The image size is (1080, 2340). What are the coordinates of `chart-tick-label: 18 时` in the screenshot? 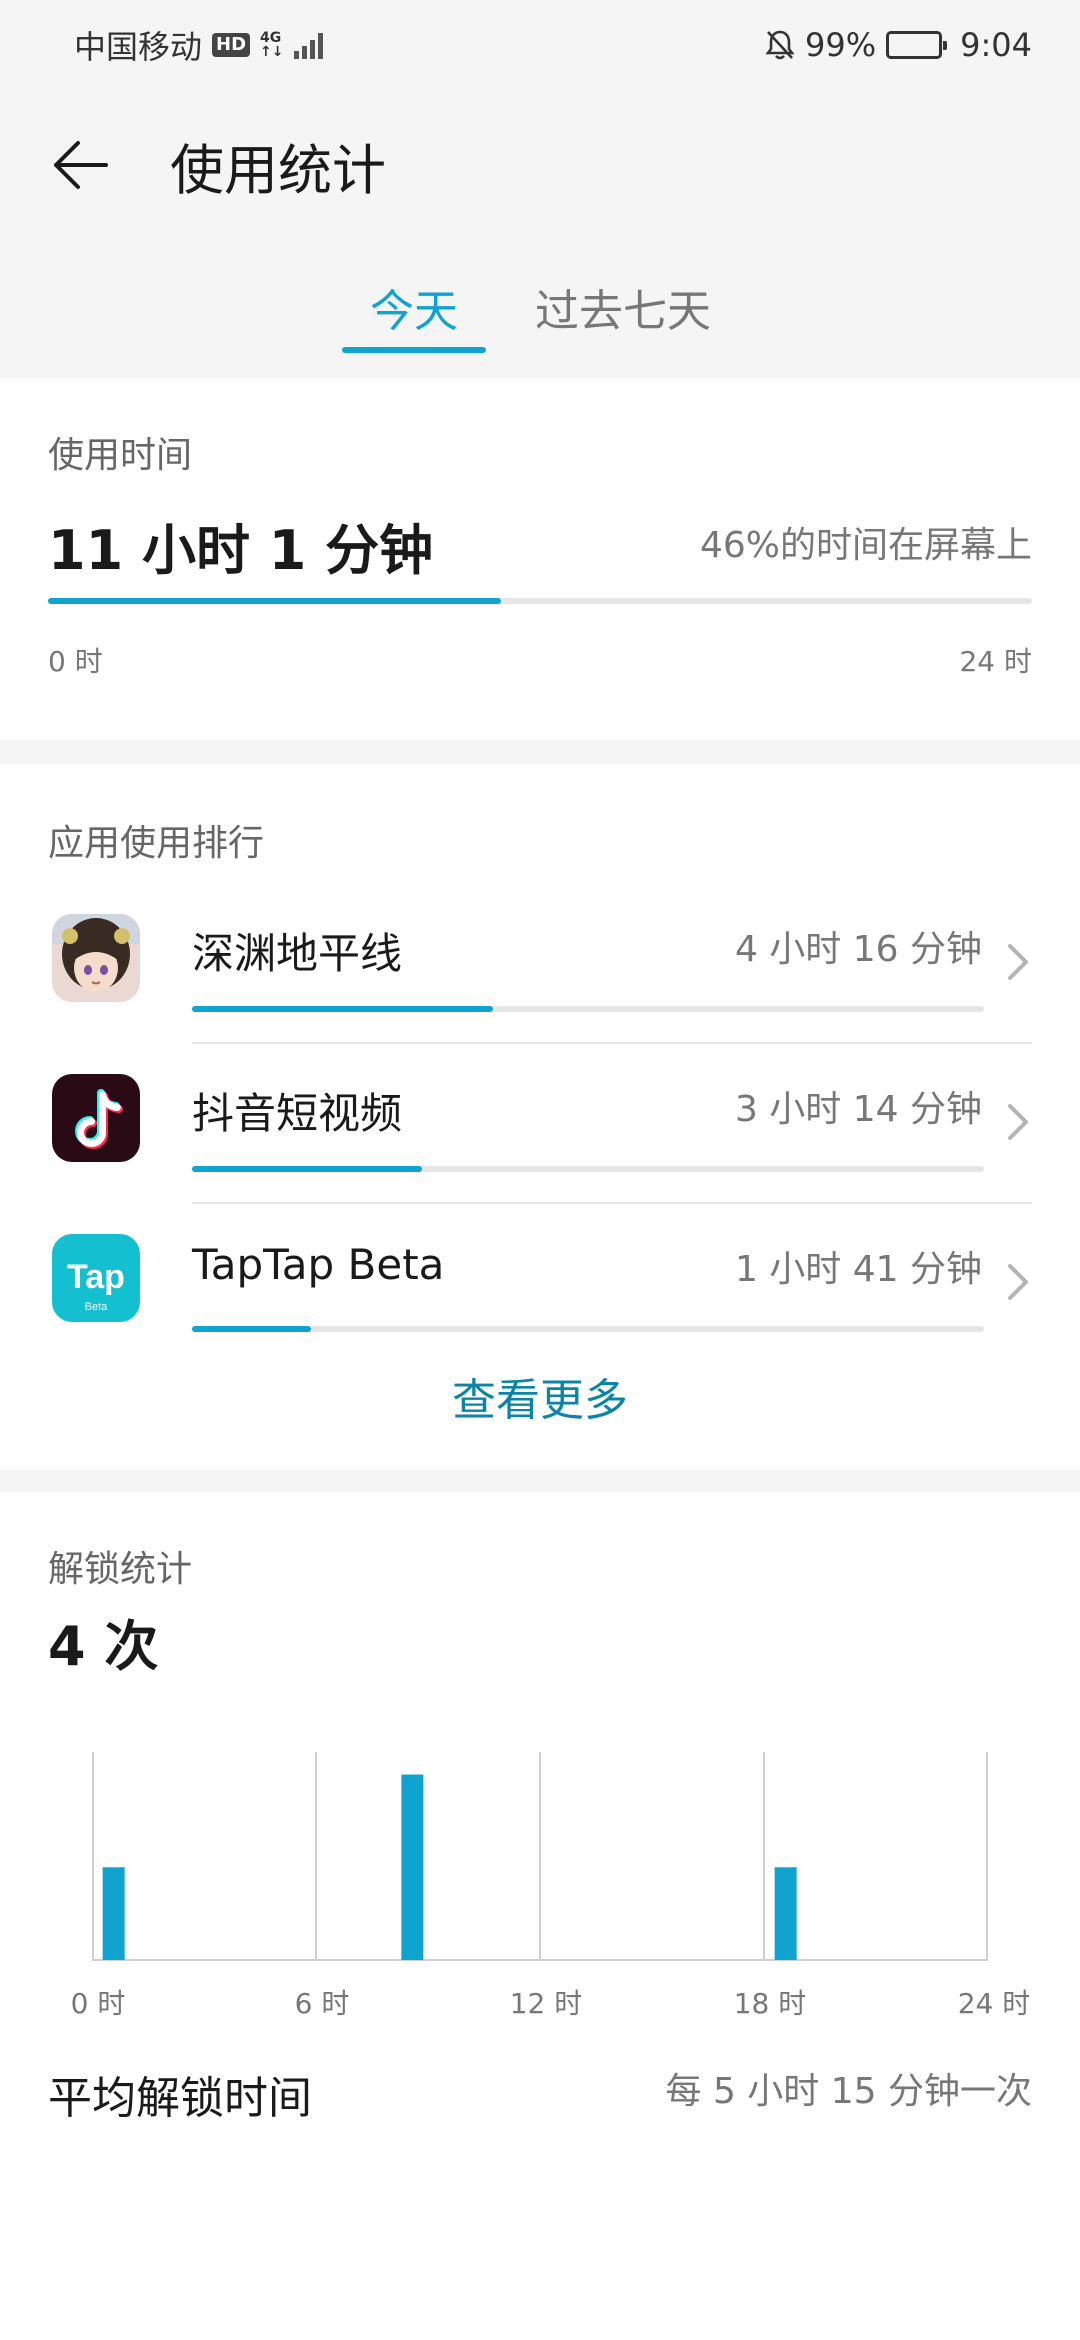 It's located at (770, 2003).